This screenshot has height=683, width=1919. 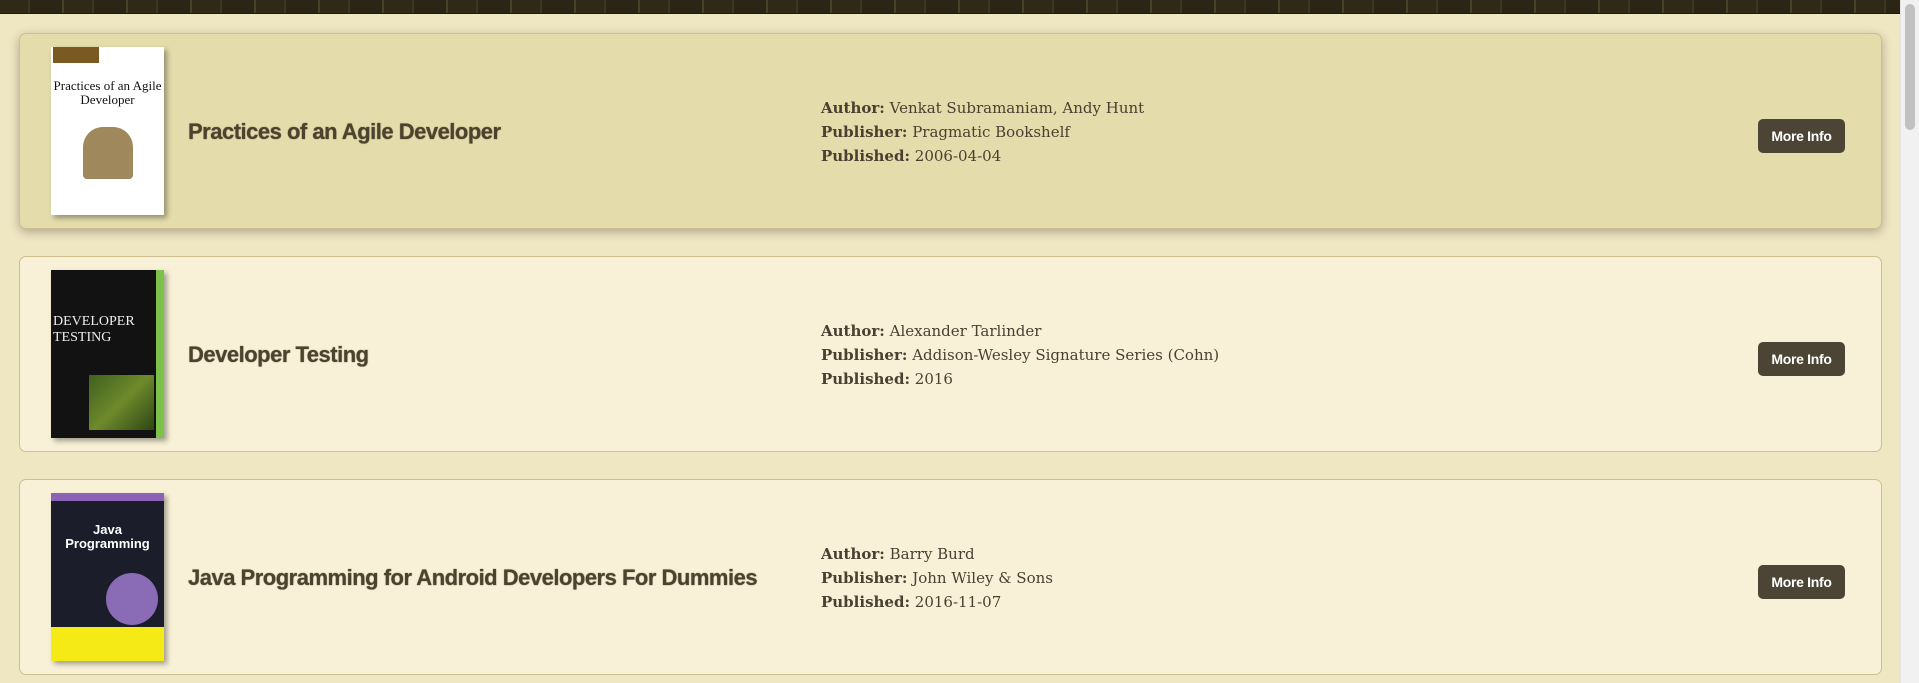 I want to click on published-value: 2016-11-07, so click(x=958, y=602).